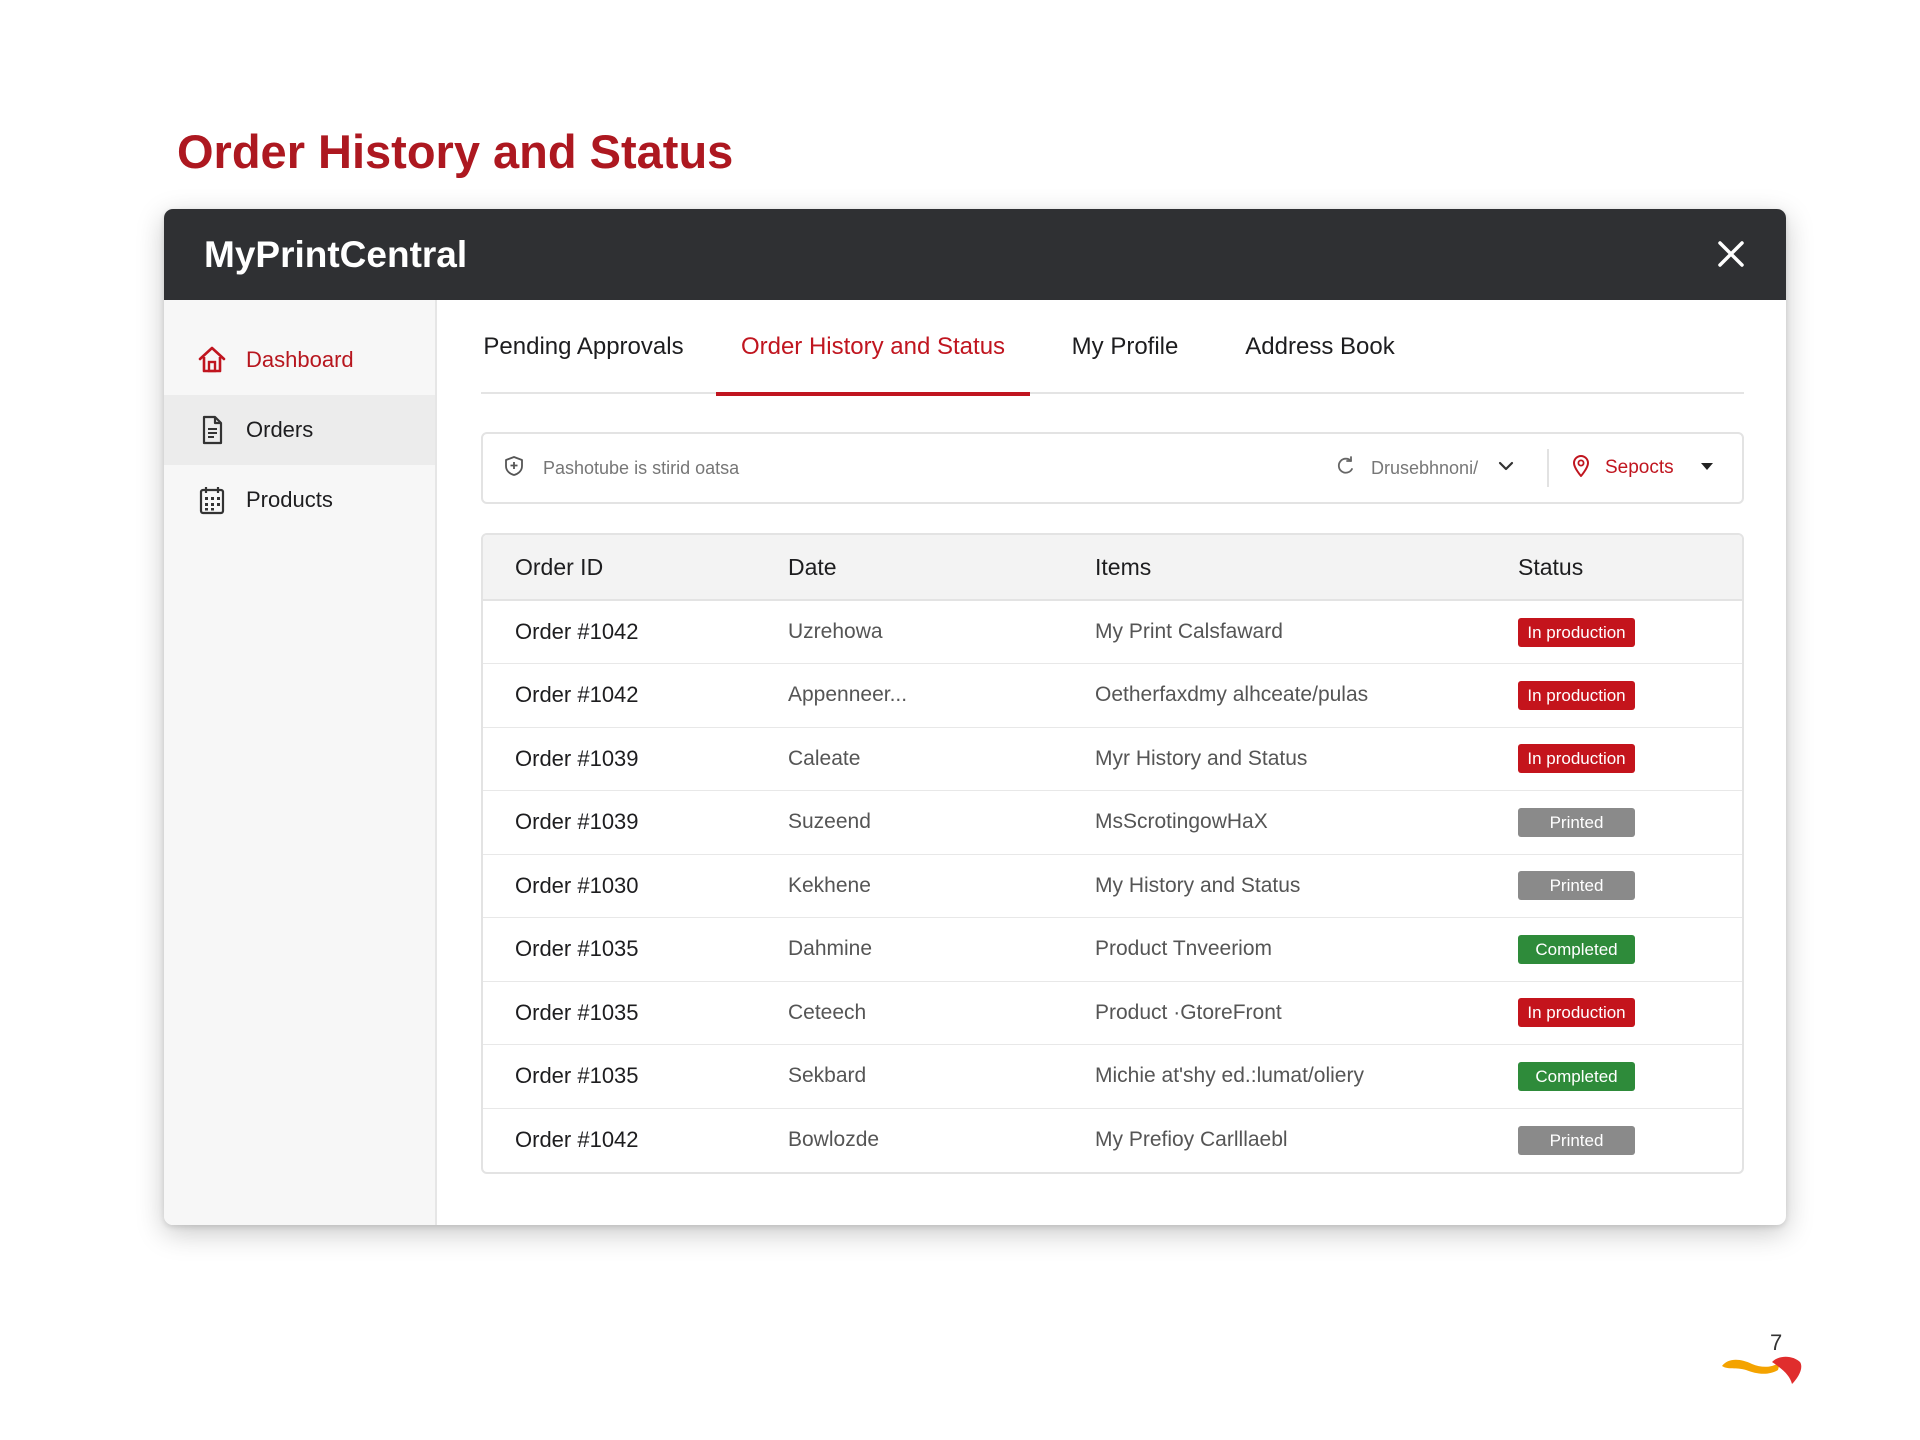 The height and width of the screenshot is (1440, 1920). I want to click on sidebar-item-label: Dashboard, so click(300, 359).